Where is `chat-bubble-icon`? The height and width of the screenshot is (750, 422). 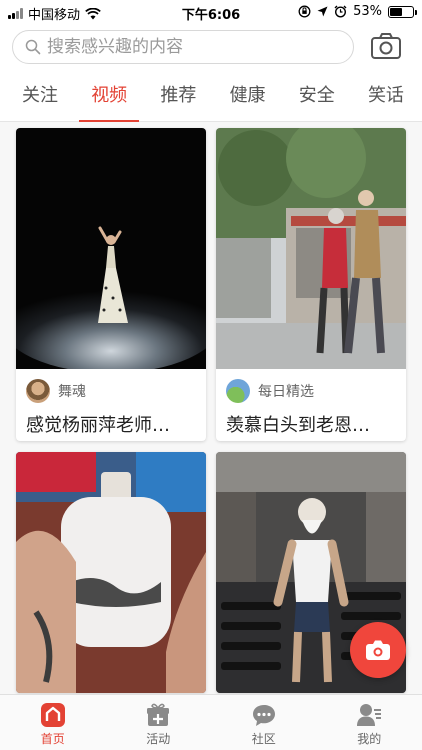 chat-bubble-icon is located at coordinates (263, 715).